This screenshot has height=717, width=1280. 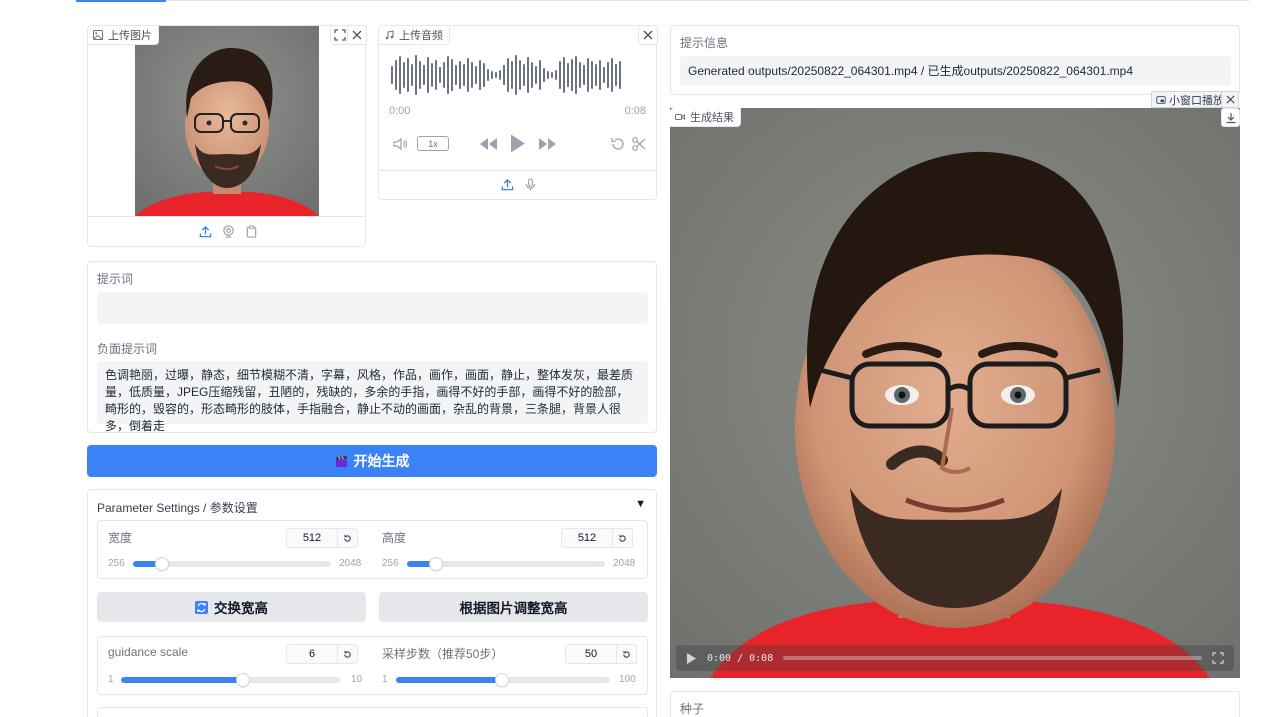 What do you see at coordinates (624, 563) in the screenshot?
I see `height-max: 2048` at bounding box center [624, 563].